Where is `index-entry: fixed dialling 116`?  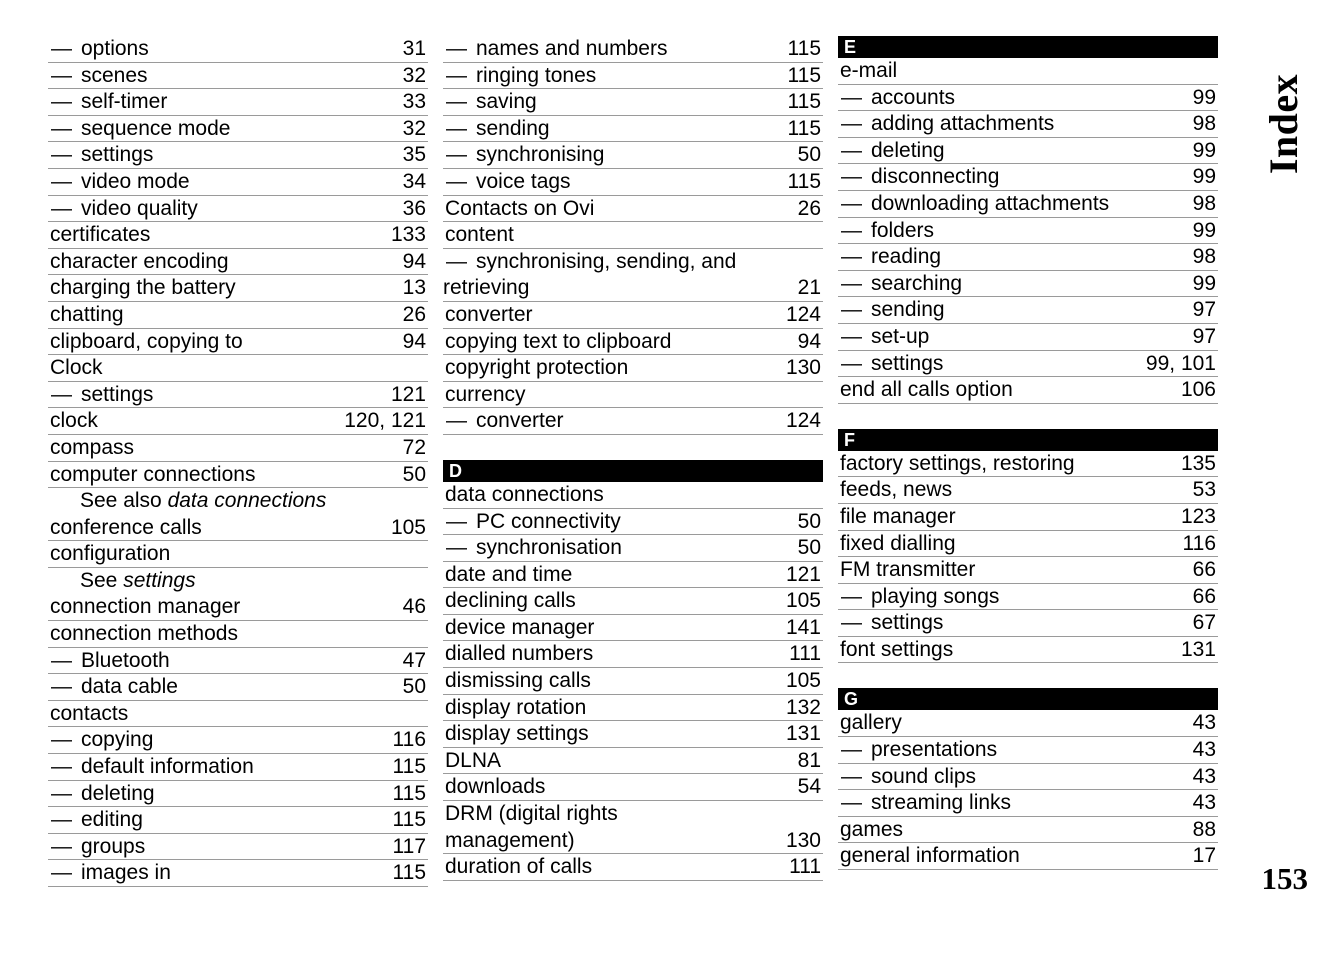
index-entry: fixed dialling 116 is located at coordinates (1028, 544).